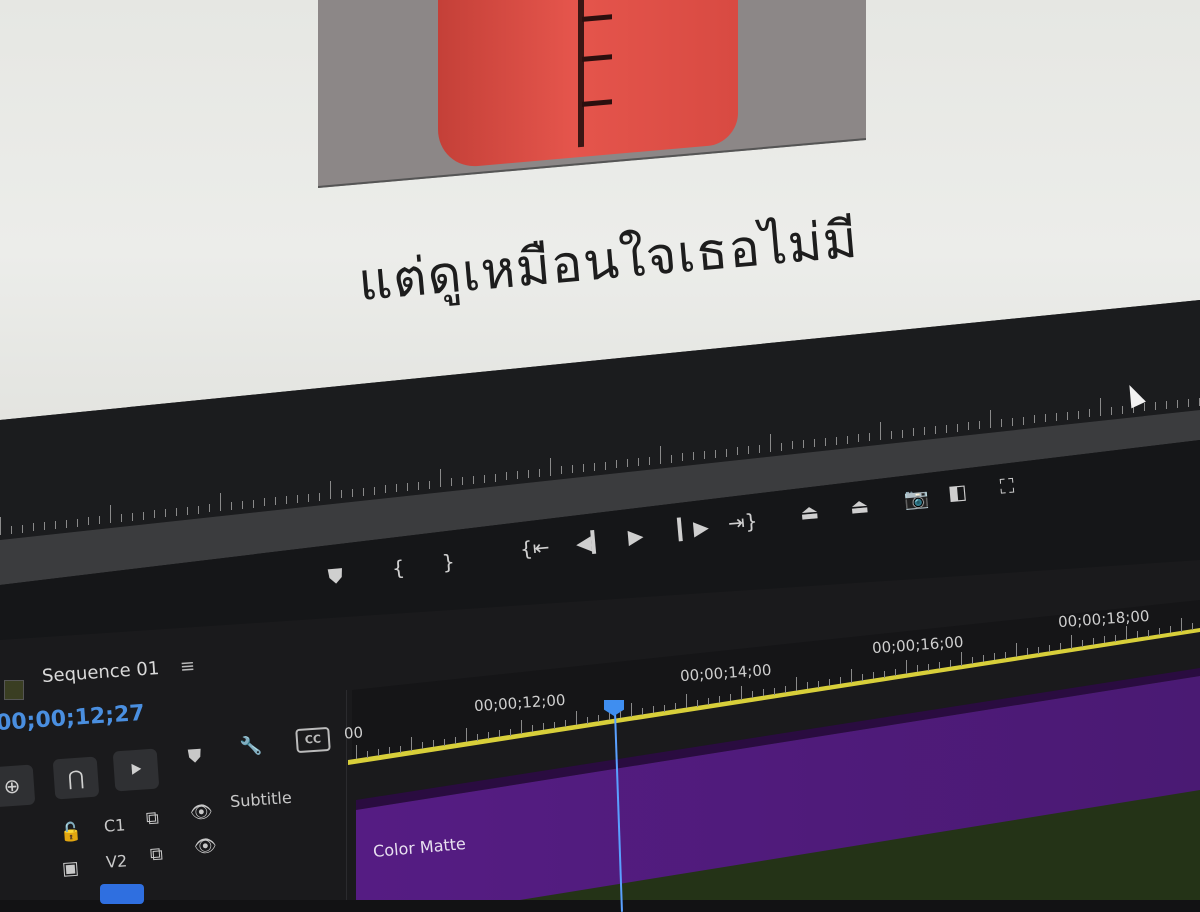 This screenshot has width=1200, height=912. I want to click on sequence-color-swatch, so click(14, 690).